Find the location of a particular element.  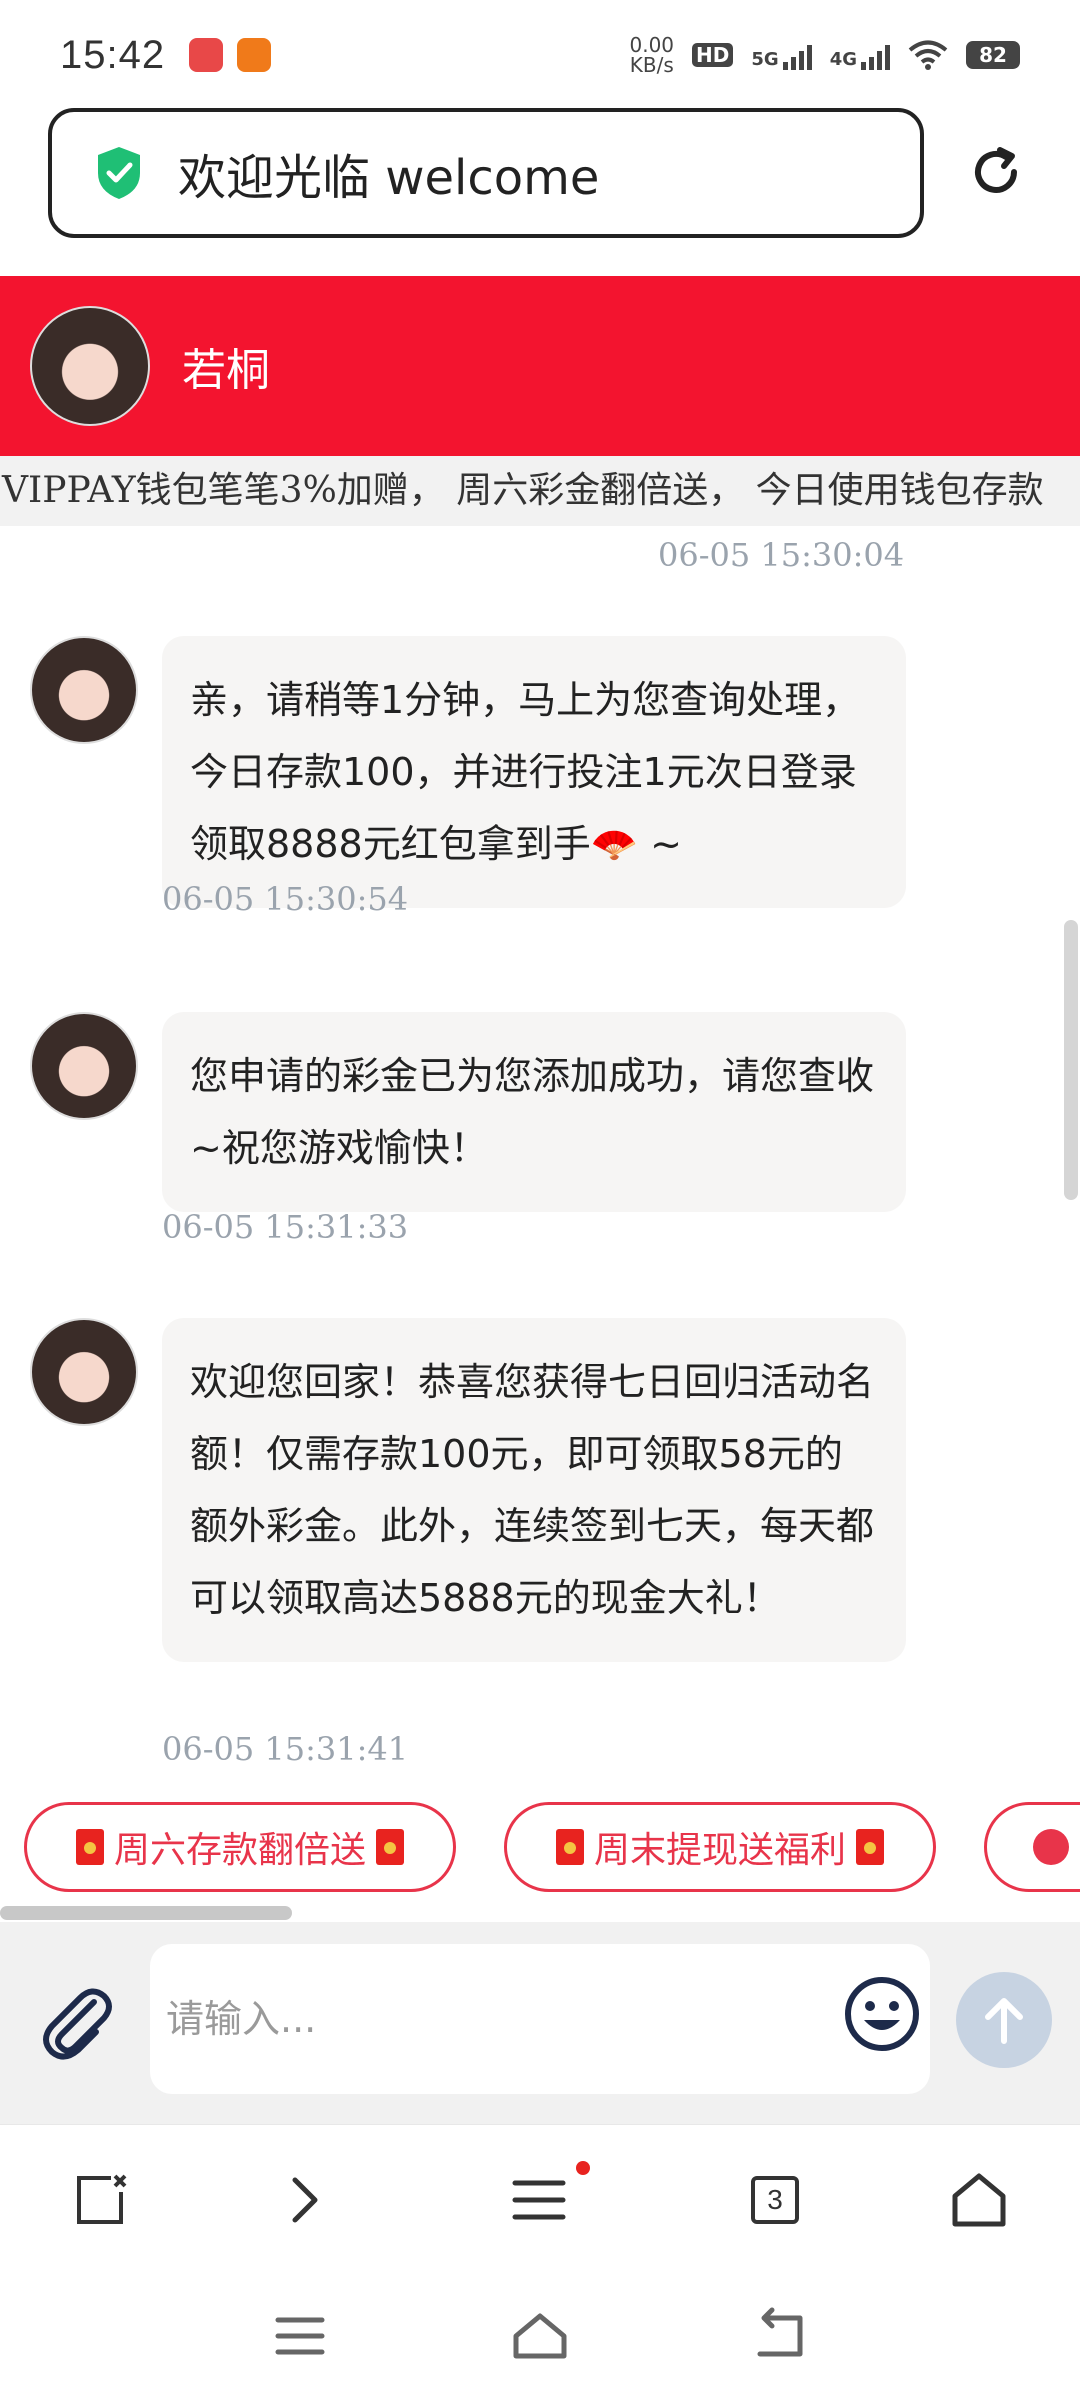

signal-4g-icon: 4G is located at coordinates (860, 55).